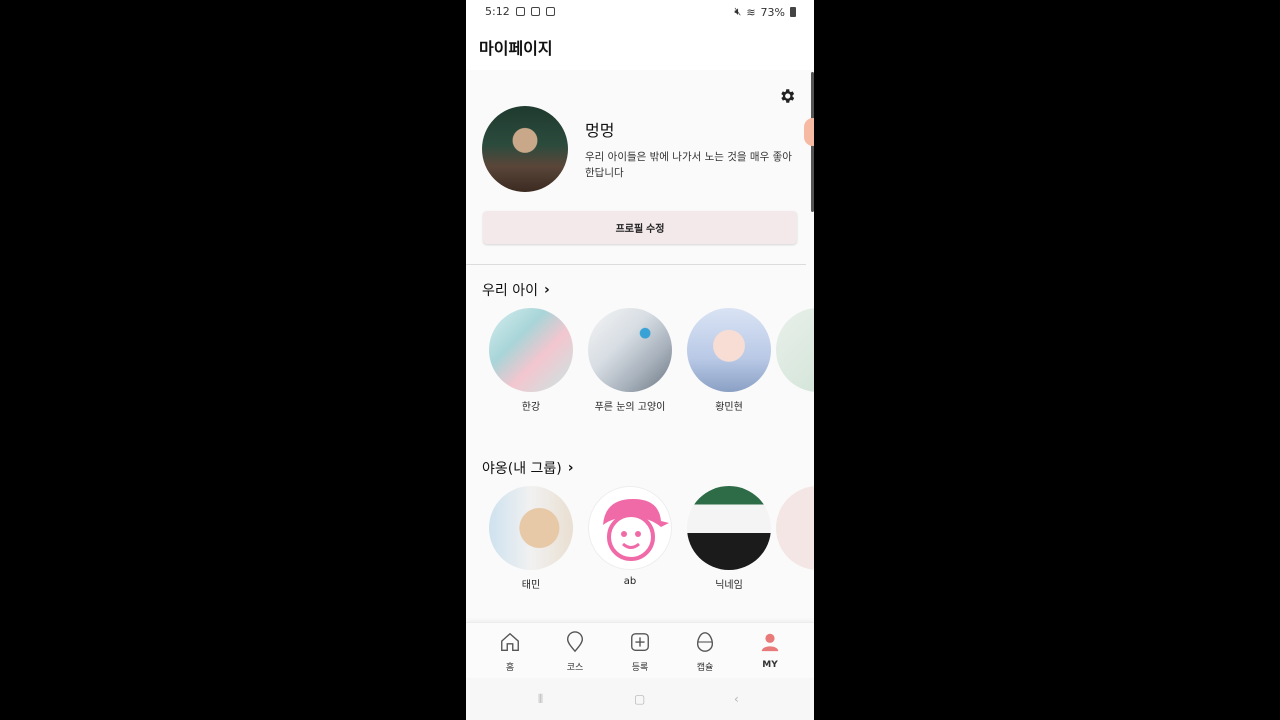 Image resolution: width=1280 pixels, height=720 pixels. I want to click on capsule-egg-icon, so click(705, 642).